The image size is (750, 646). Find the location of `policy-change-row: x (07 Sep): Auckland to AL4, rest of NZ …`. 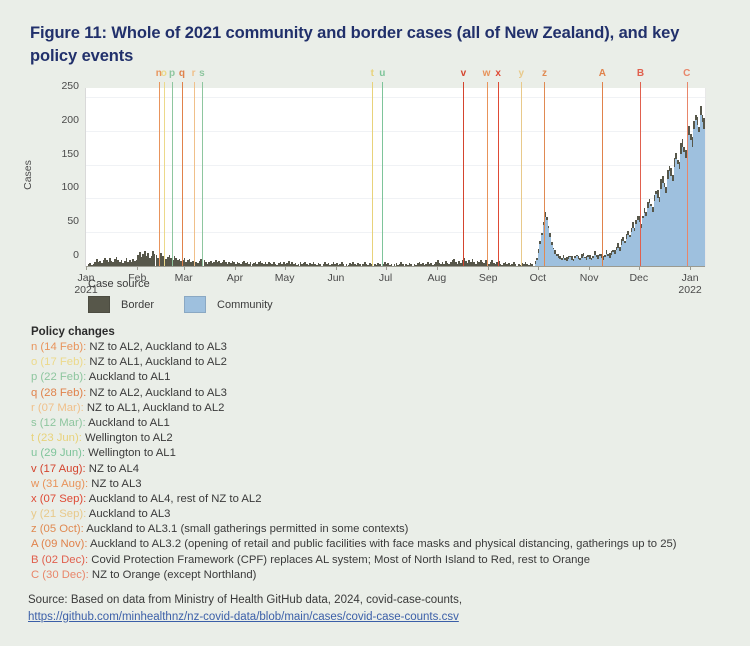

policy-change-row: x (07 Sep): Auckland to AL4, rest of NZ … is located at coordinates (381, 499).